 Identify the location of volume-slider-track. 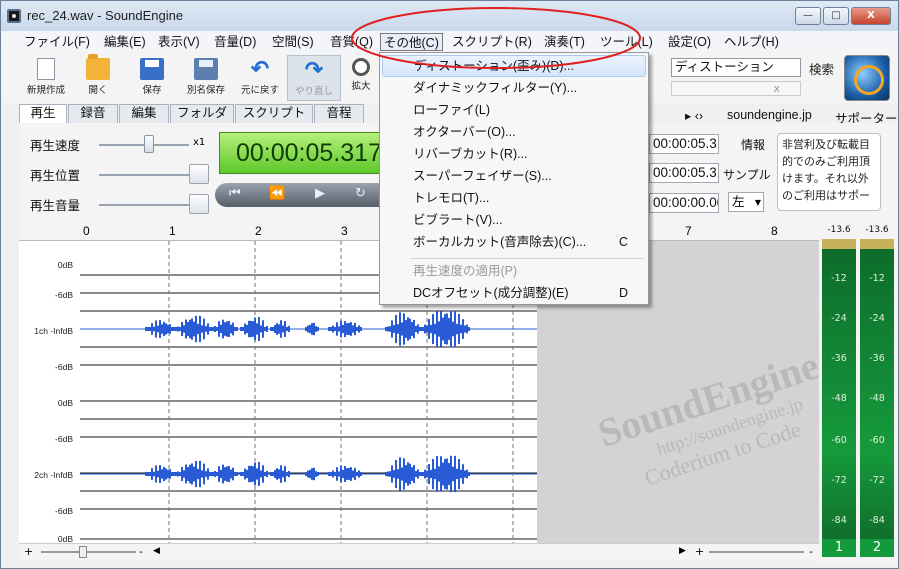
(144, 205).